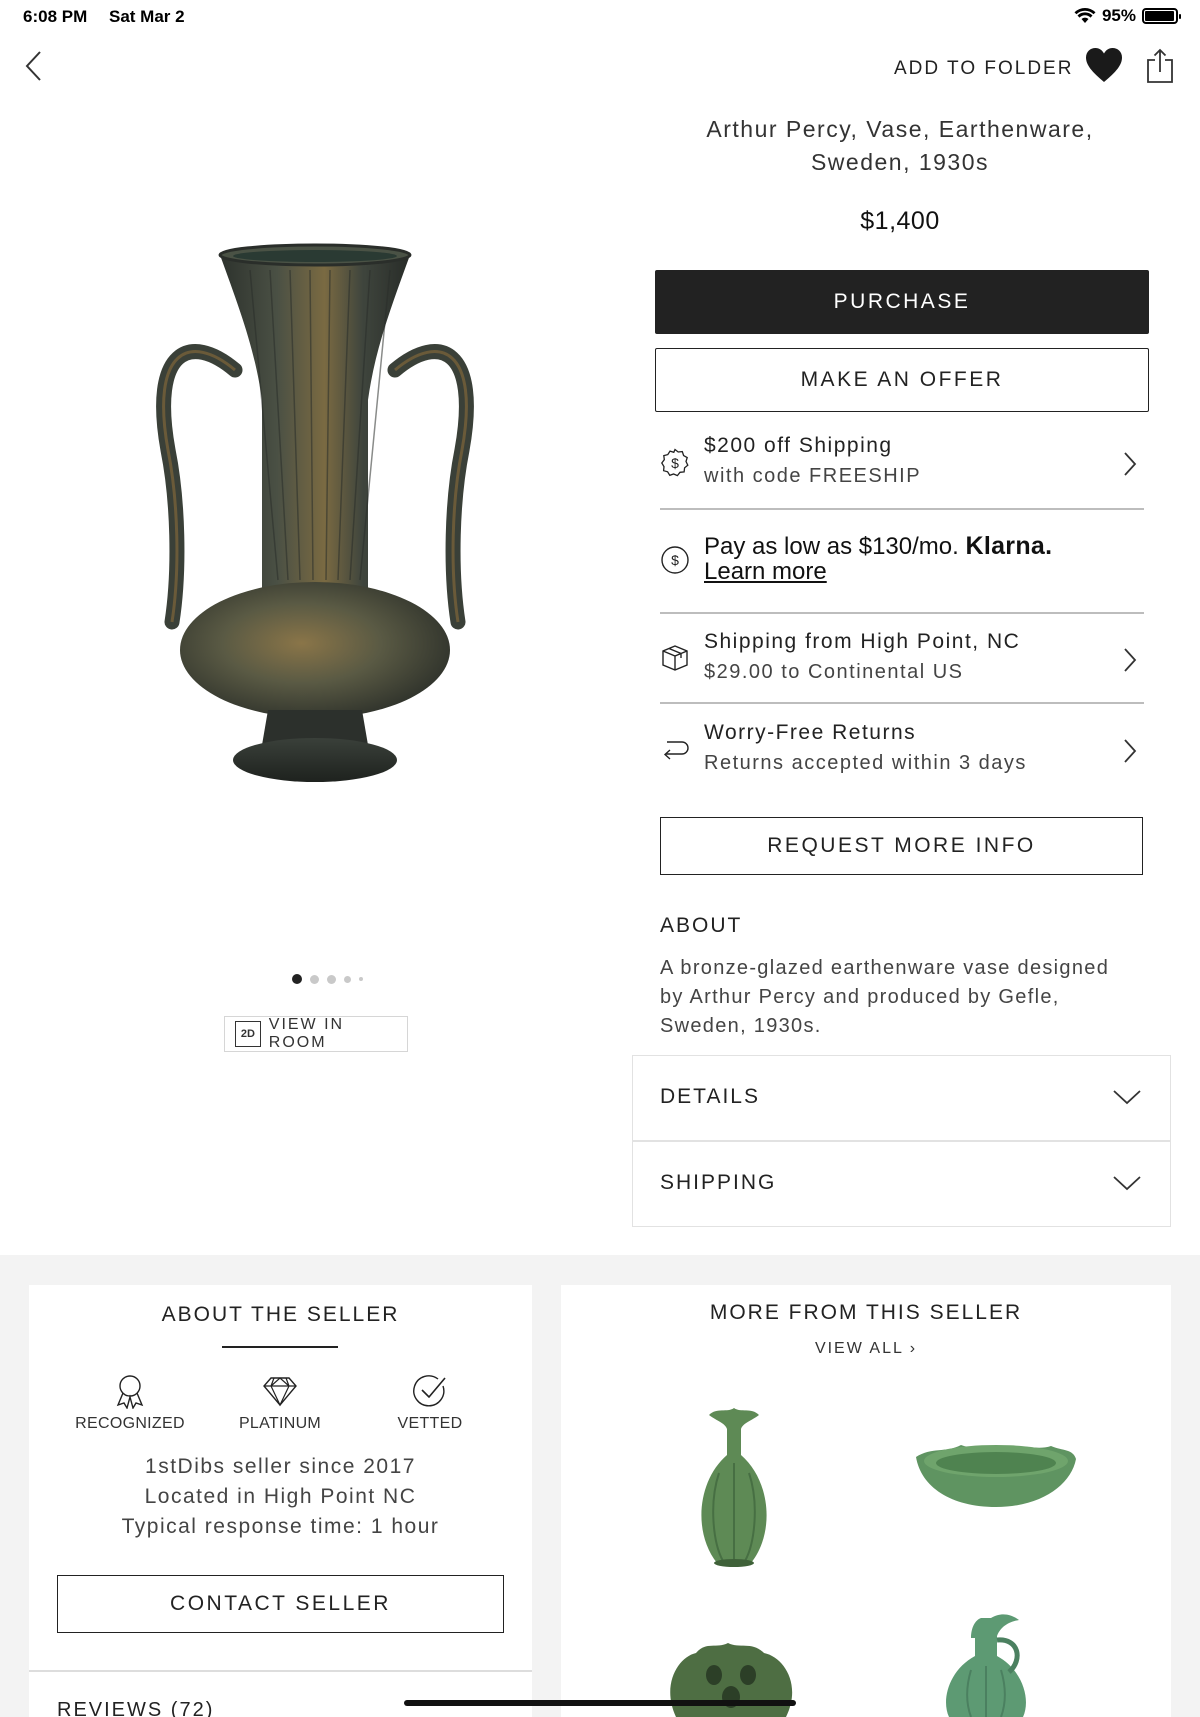  I want to click on seller-divider, so click(280, 1671).